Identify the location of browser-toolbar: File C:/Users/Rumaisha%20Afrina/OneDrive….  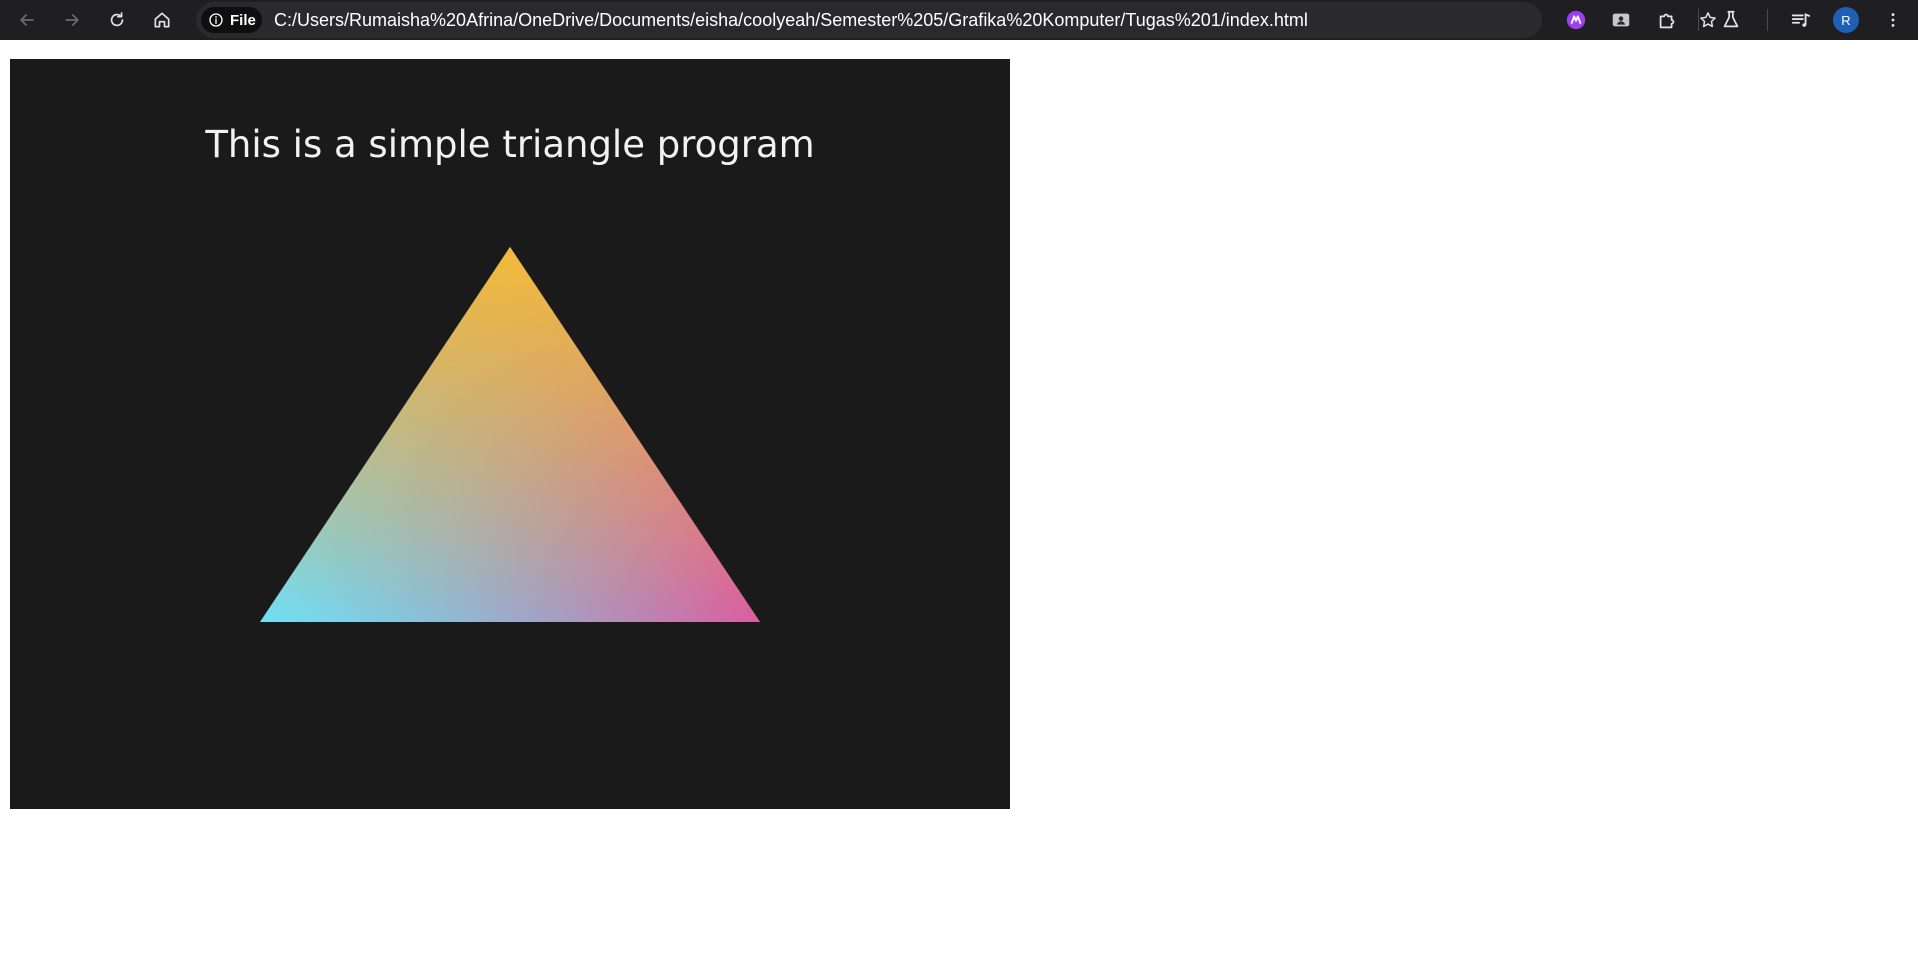
(959, 20).